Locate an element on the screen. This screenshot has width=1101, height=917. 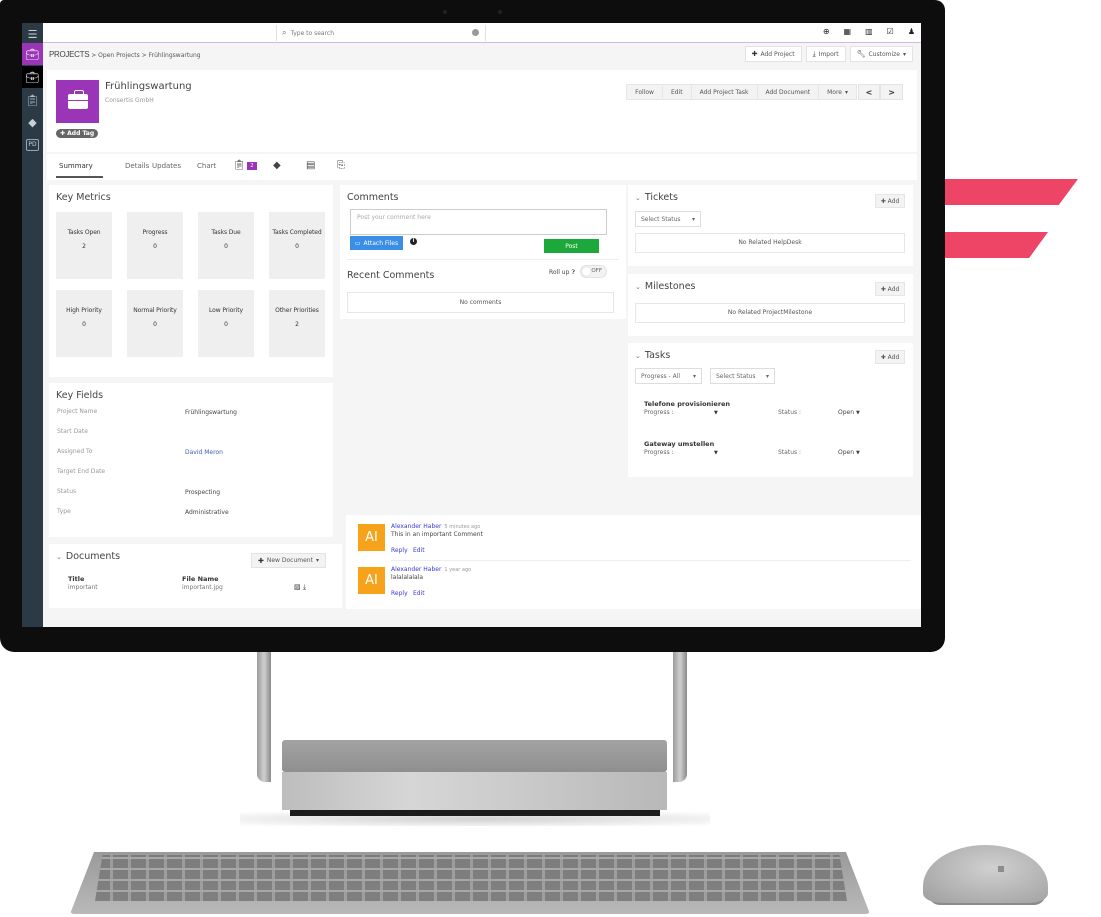
add-tag-button: ✚ Add Tag is located at coordinates (77, 133).